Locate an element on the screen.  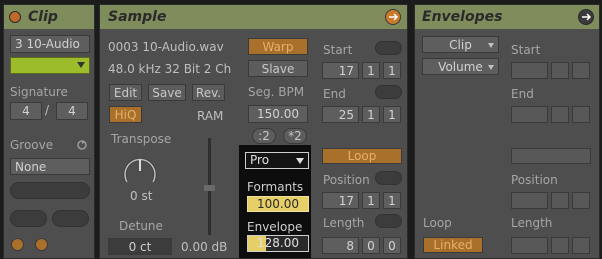
envelope-device-value: Clip is located at coordinates (460, 45).